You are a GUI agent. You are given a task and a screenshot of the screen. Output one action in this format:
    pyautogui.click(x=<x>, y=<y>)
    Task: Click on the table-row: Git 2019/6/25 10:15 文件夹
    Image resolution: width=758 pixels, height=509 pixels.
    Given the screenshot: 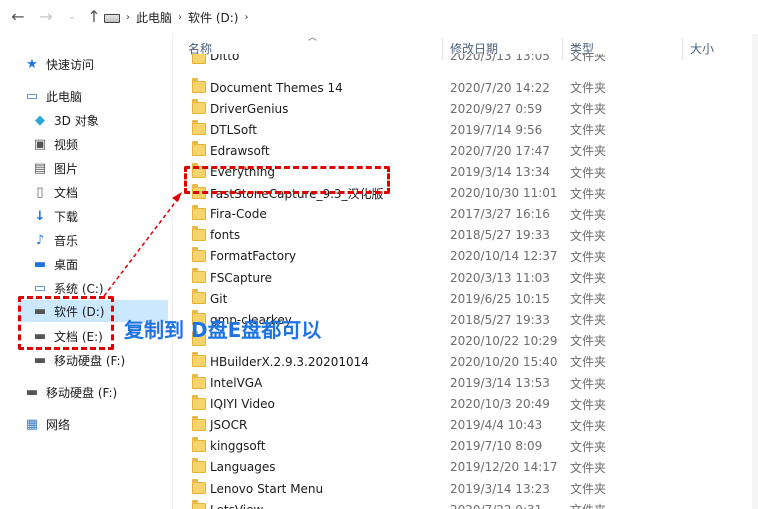 What is the action you would take?
    pyautogui.click(x=467, y=298)
    